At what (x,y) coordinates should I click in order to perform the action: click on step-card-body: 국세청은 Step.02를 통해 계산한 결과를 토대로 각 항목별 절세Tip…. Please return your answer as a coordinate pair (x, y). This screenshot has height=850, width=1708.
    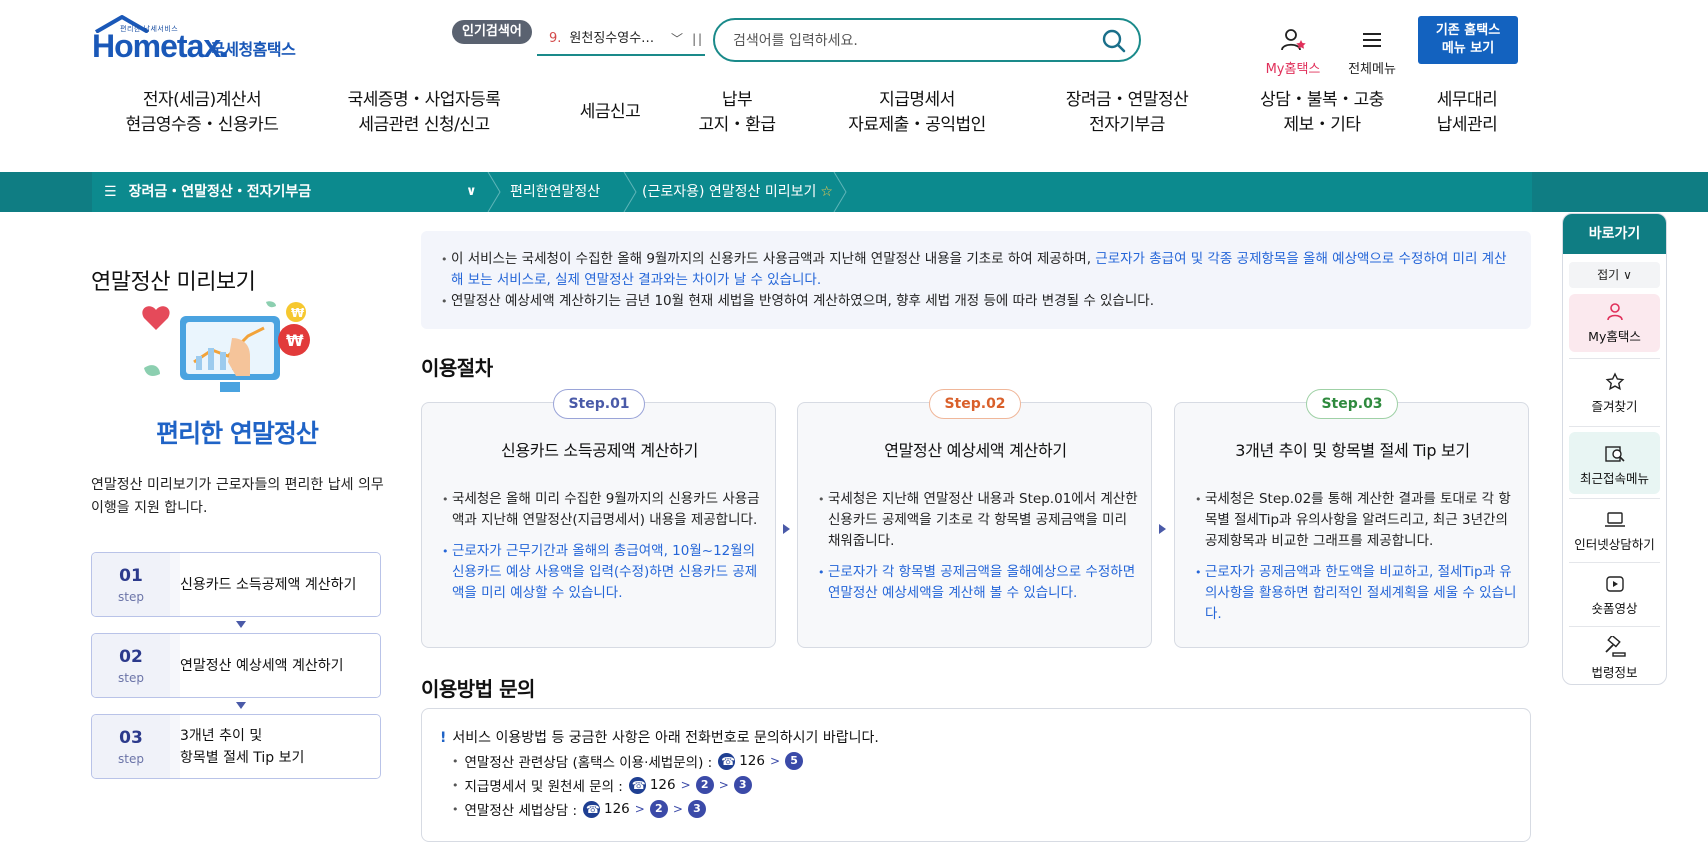
    Looking at the image, I should click on (1356, 557).